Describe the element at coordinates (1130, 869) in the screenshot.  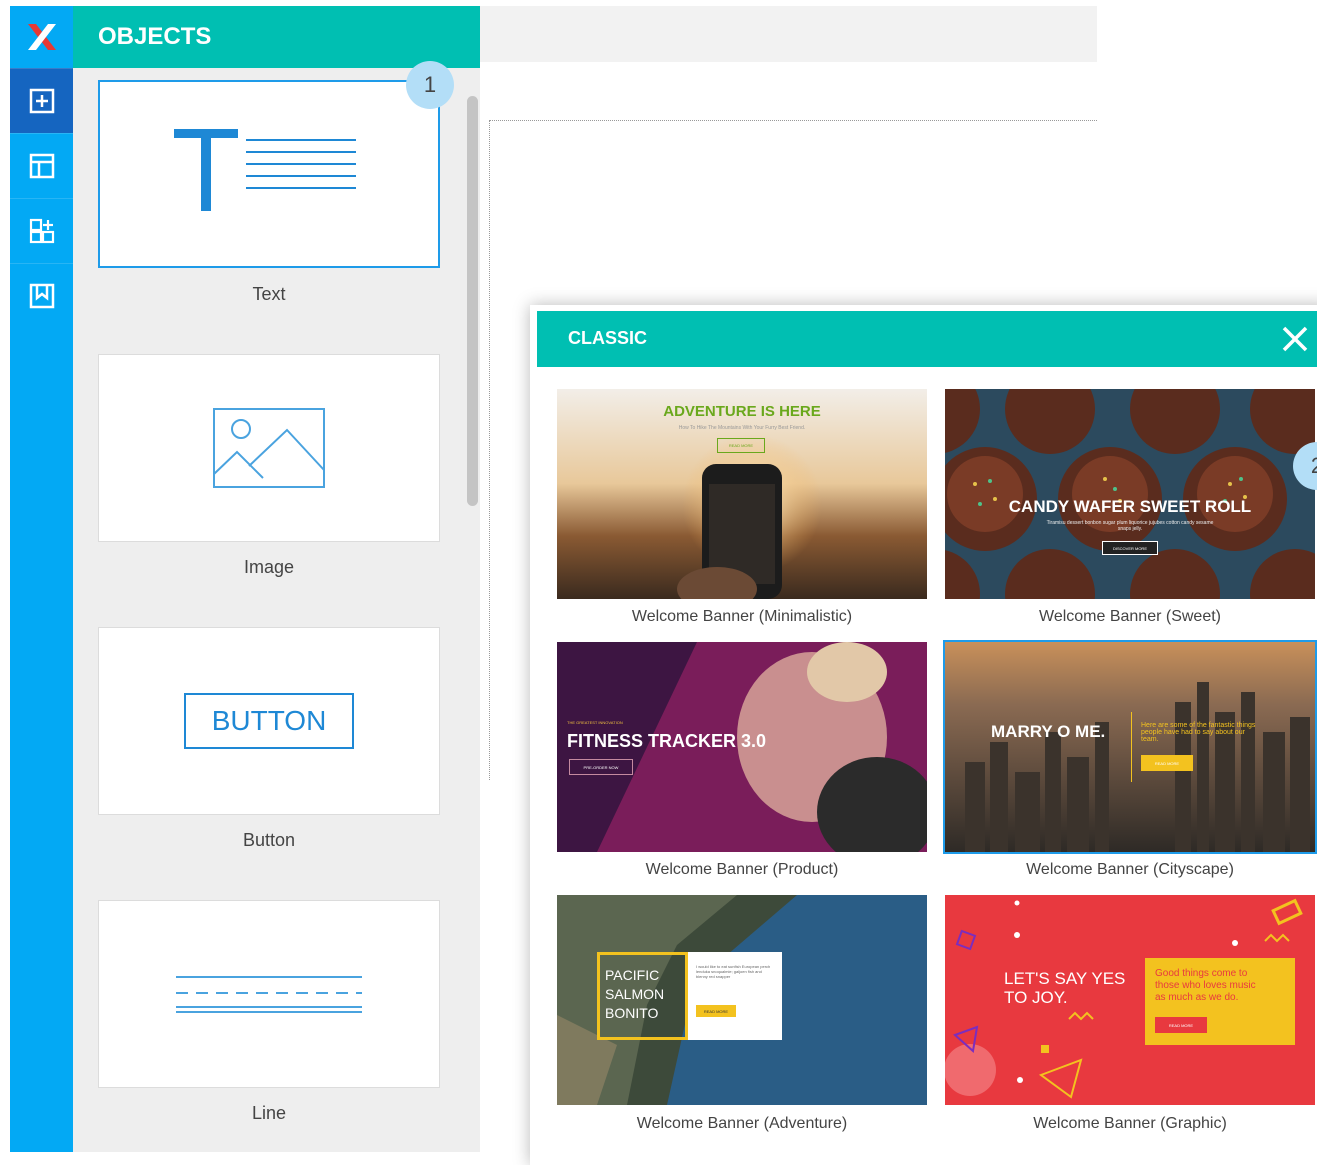
I see `template-cityscape-label: Welcome Banner (Cityscape)` at that location.